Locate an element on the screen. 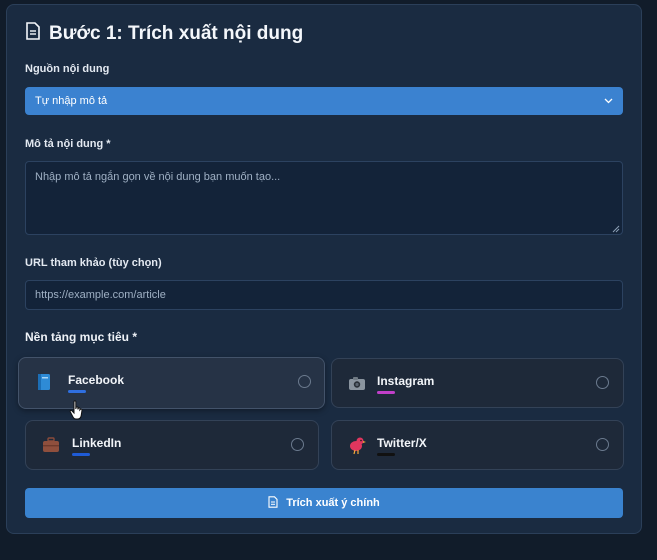 Image resolution: width=657 pixels, height=560 pixels. book-icon is located at coordinates (44, 382).